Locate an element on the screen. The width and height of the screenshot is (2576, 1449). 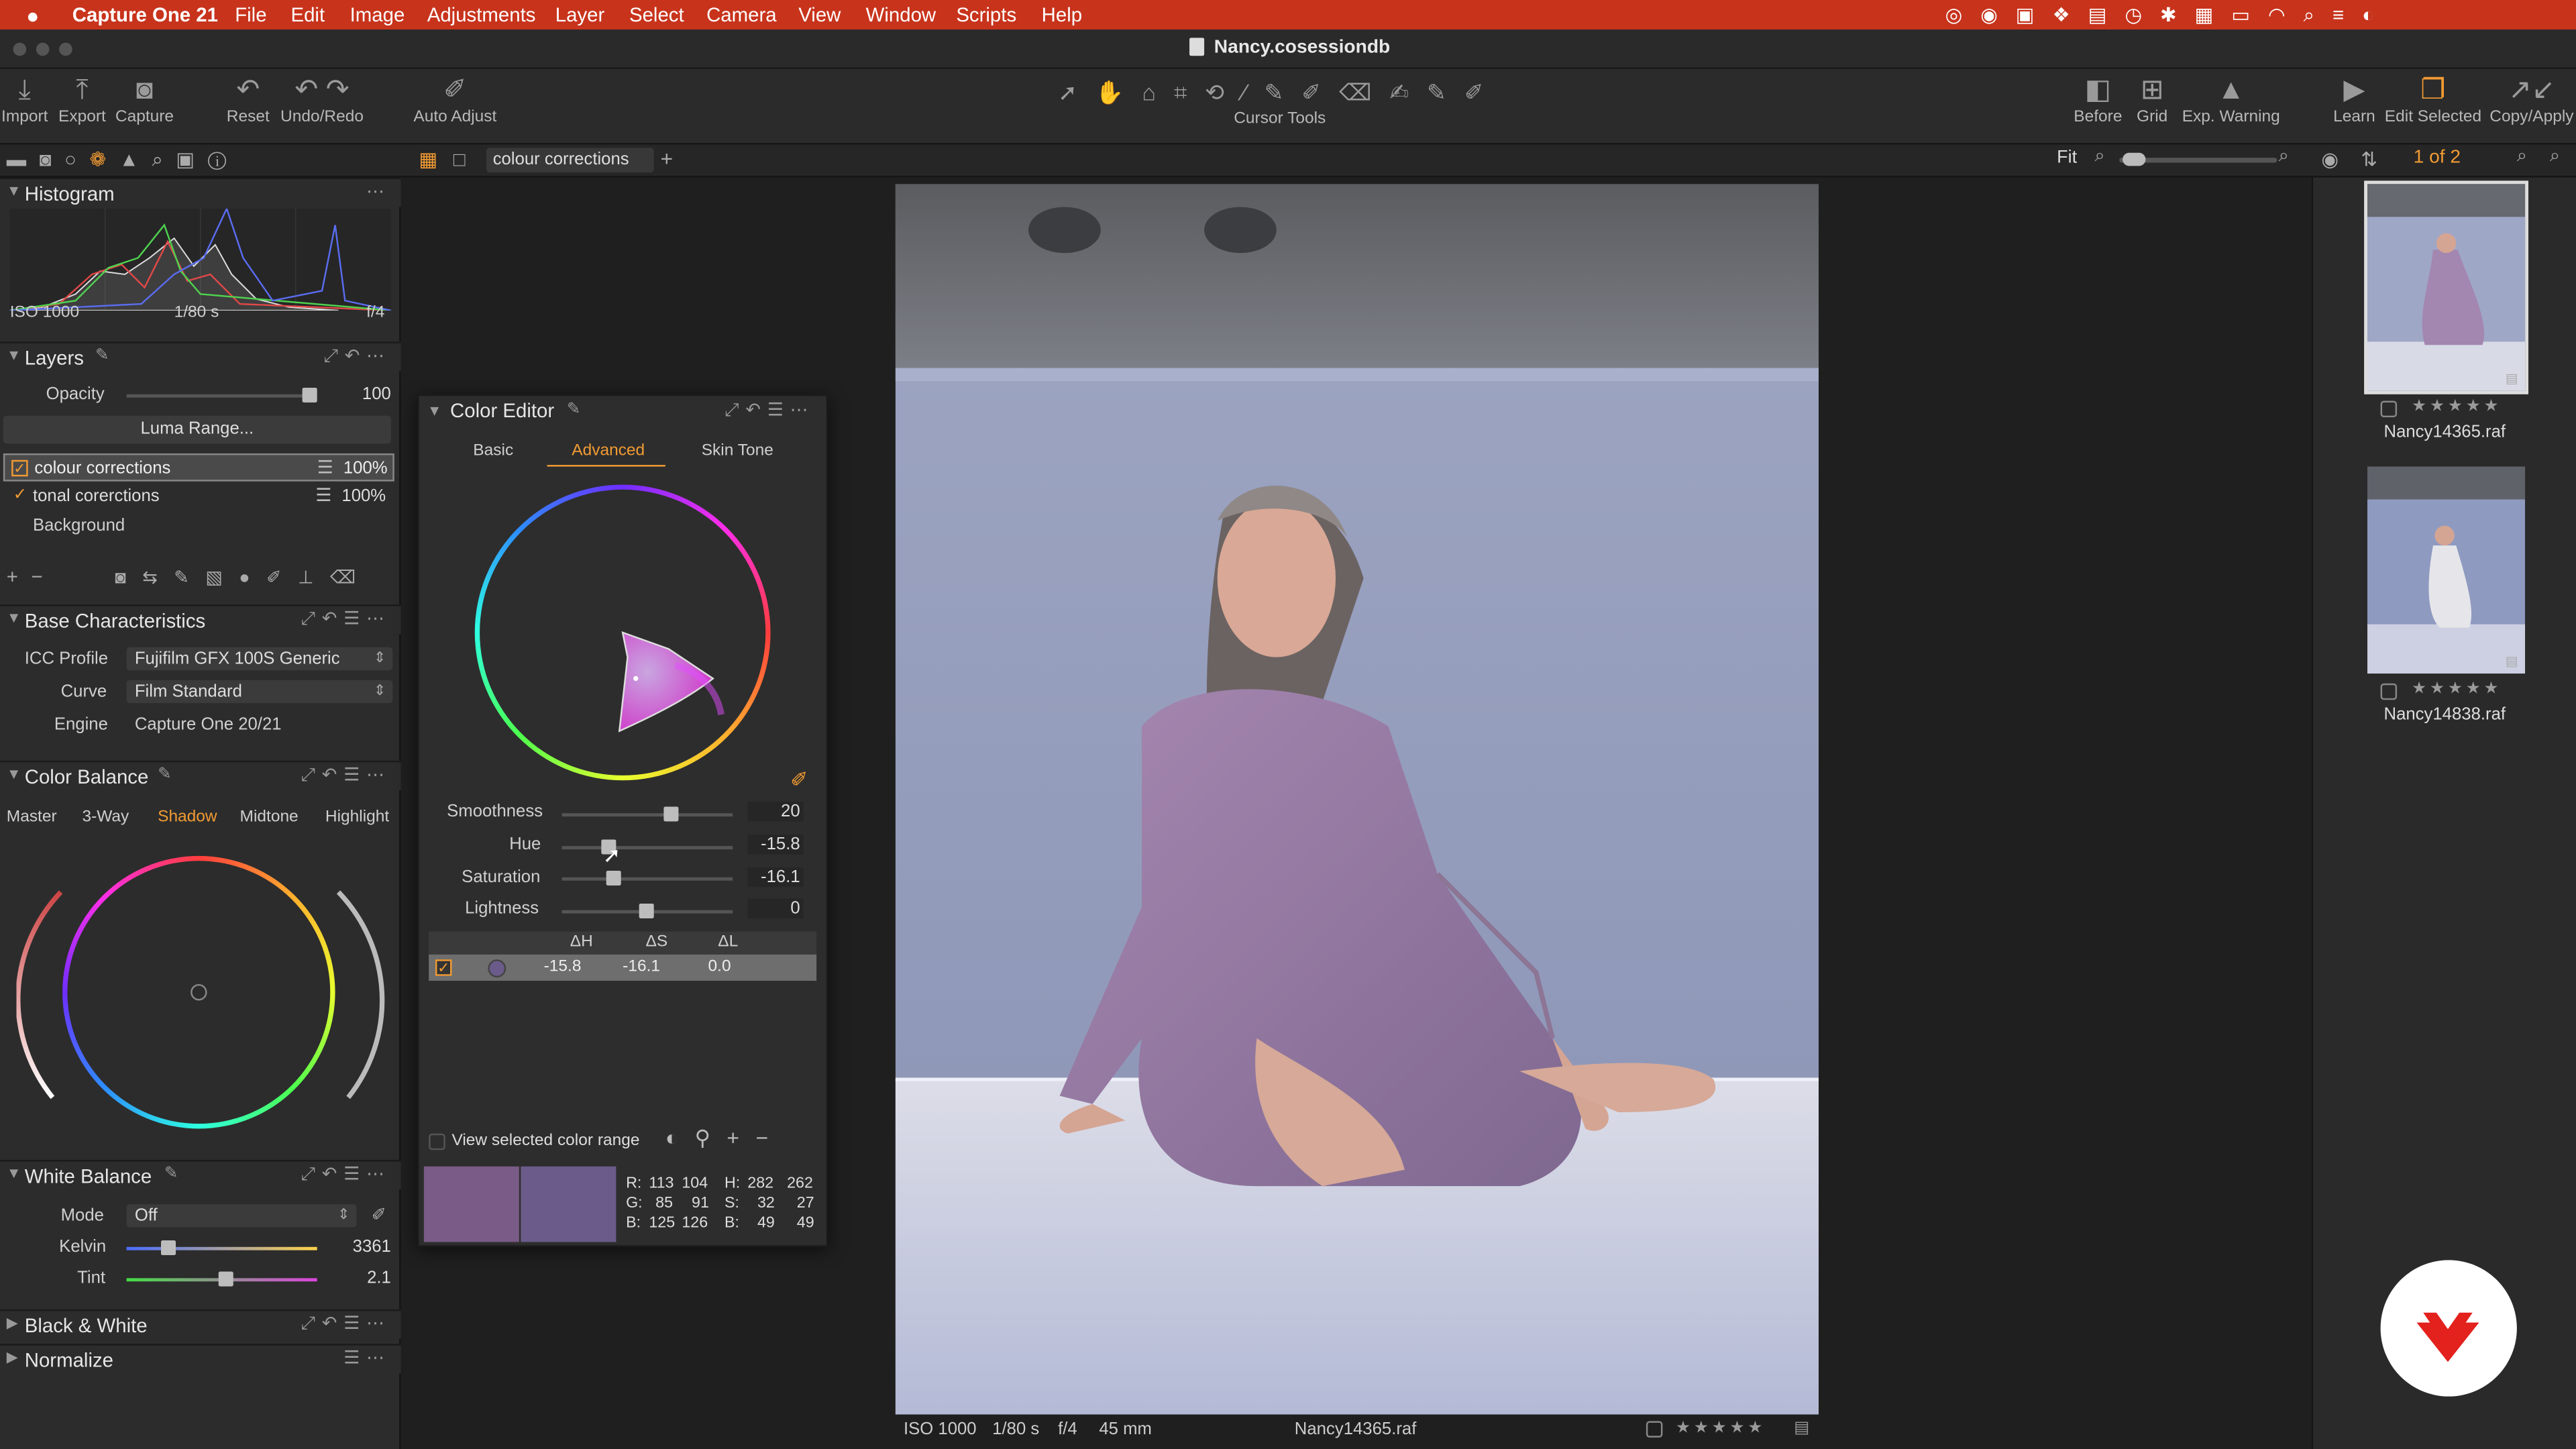
color-balance-arcs is located at coordinates (201, 998).